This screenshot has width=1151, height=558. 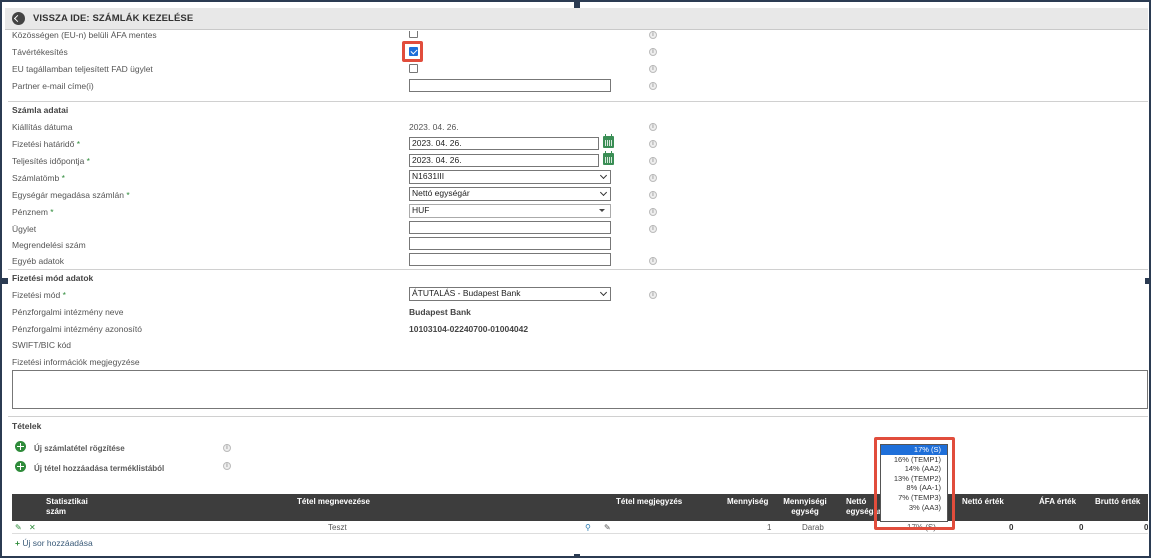 What do you see at coordinates (18, 527) in the screenshot?
I see `edit-pencil-icon: ✎` at bounding box center [18, 527].